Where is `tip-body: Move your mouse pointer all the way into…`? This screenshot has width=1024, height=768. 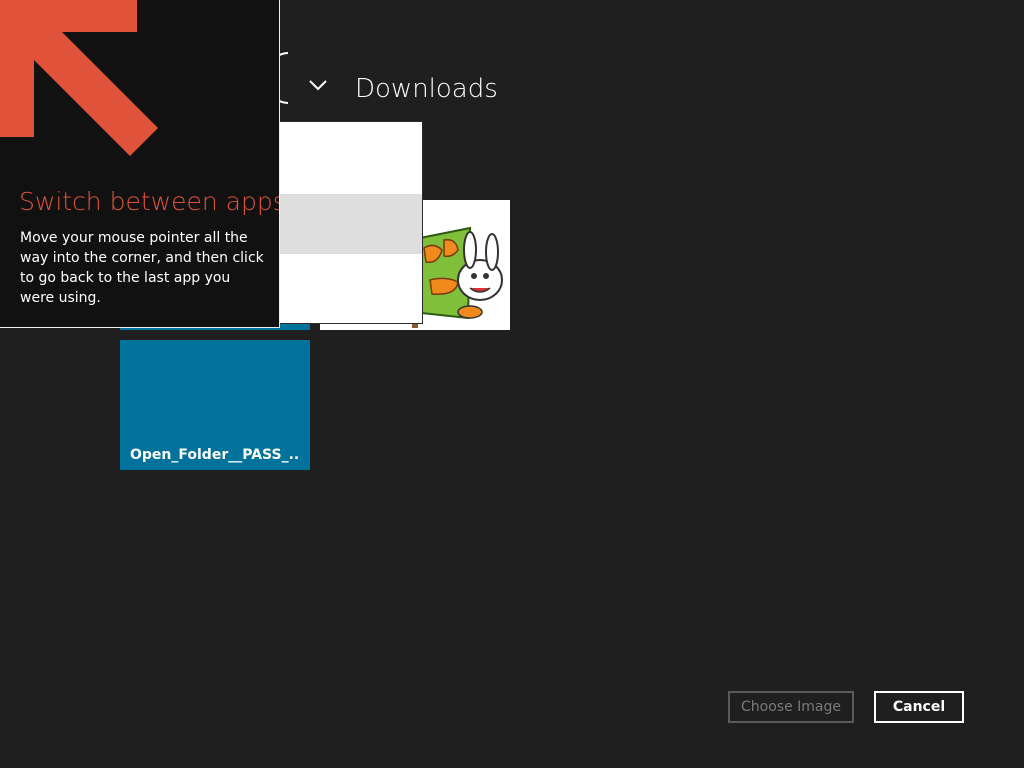 tip-body: Move your mouse pointer all the way into… is located at coordinates (142, 268).